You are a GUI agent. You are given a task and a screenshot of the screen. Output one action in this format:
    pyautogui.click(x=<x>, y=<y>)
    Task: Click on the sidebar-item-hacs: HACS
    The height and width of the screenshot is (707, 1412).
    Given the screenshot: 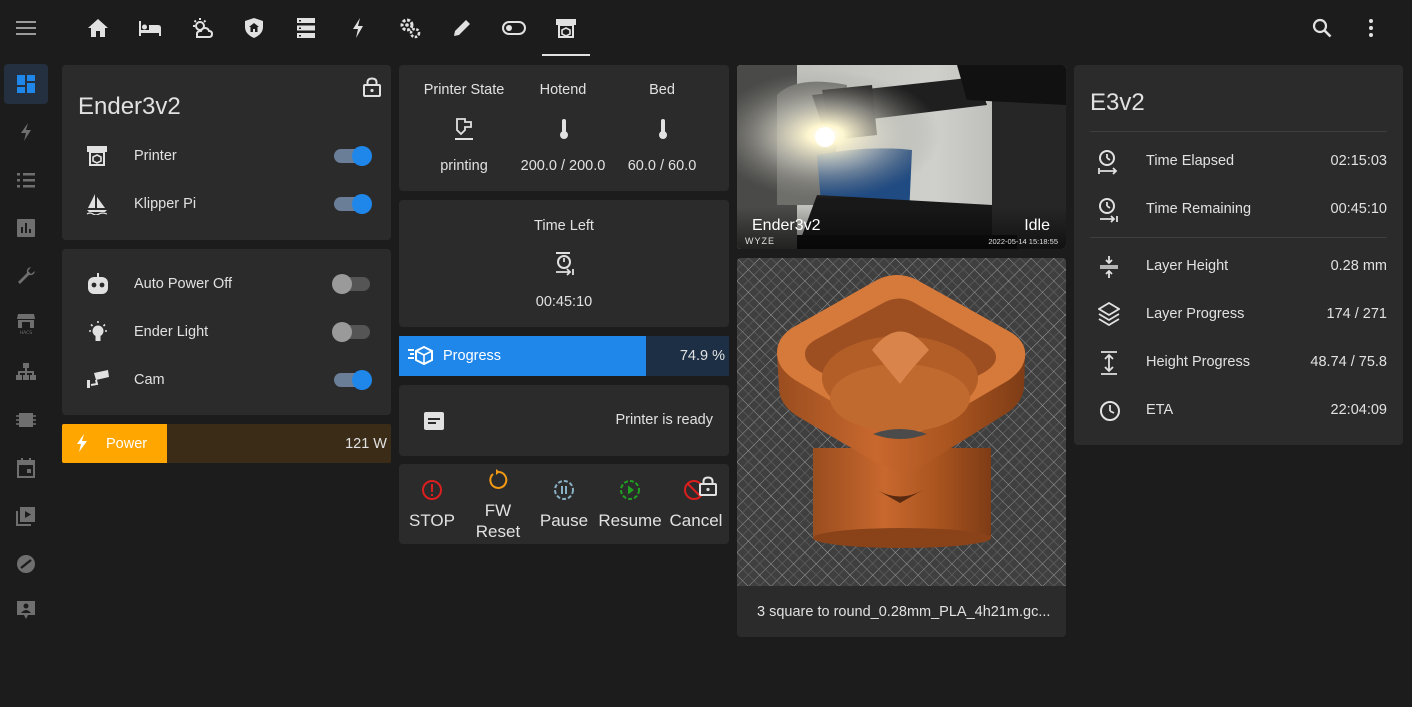 What is the action you would take?
    pyautogui.click(x=26, y=324)
    